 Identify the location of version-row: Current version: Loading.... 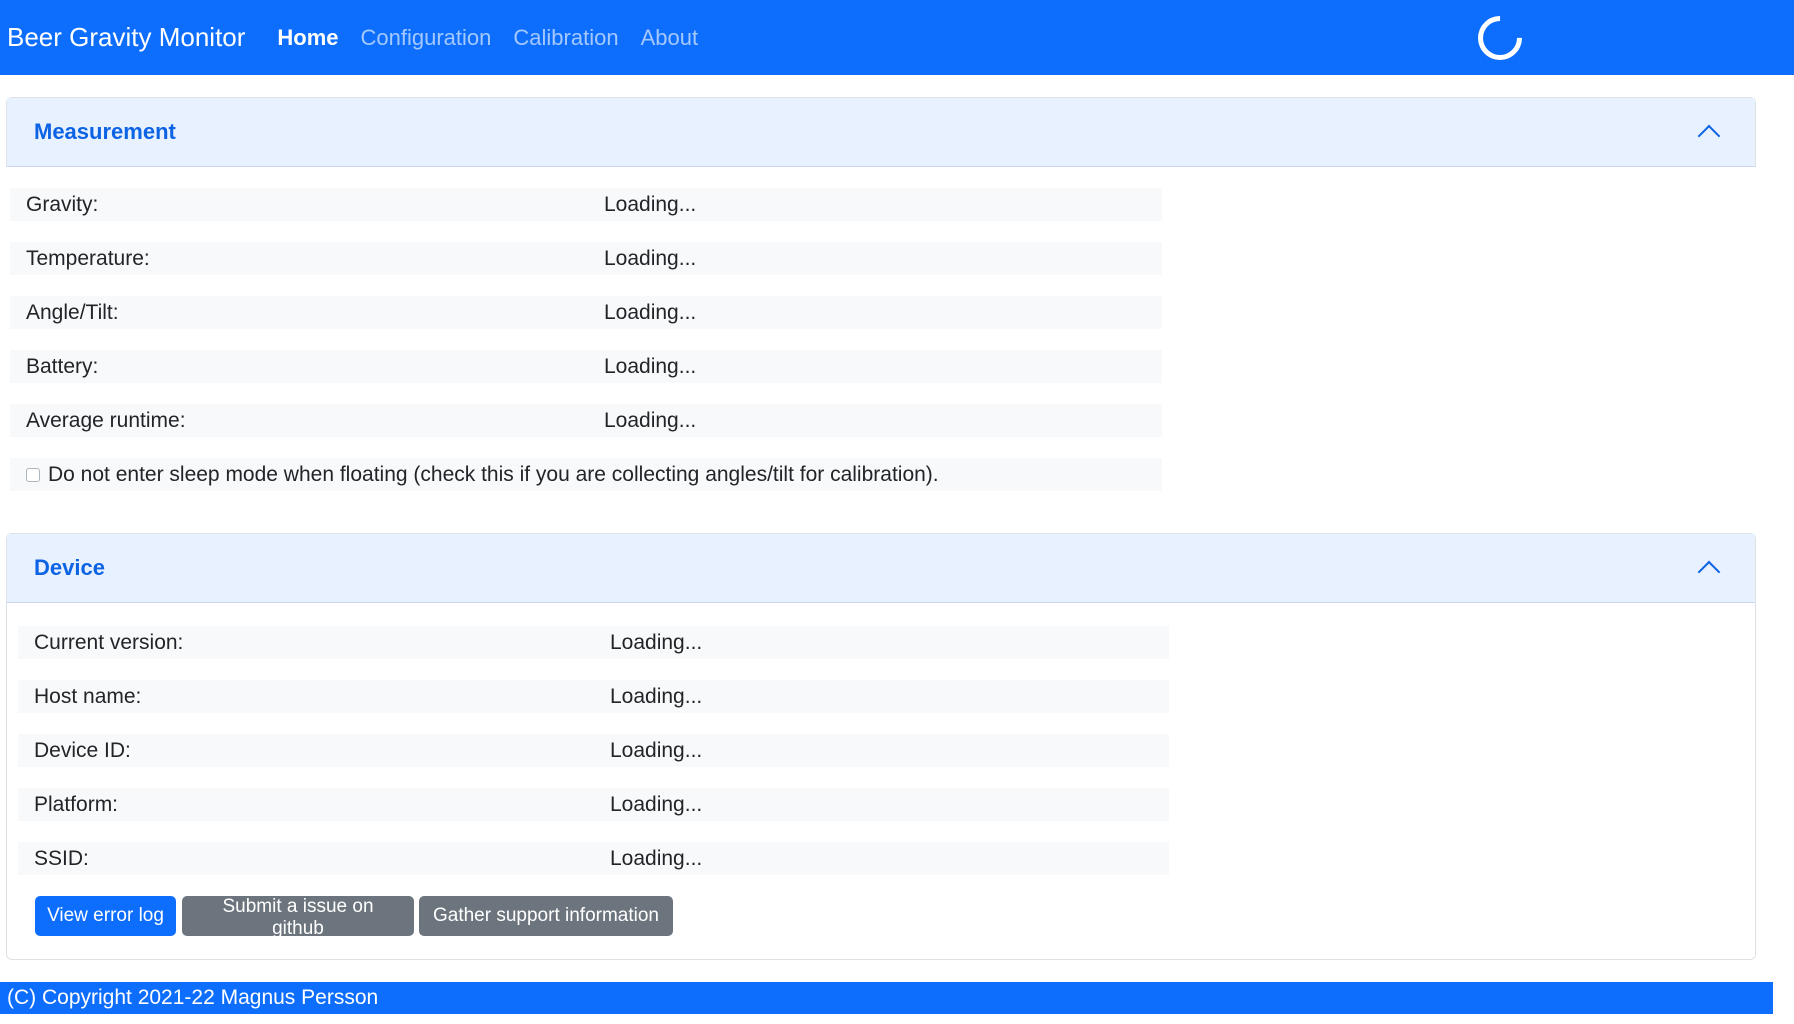
(593, 642).